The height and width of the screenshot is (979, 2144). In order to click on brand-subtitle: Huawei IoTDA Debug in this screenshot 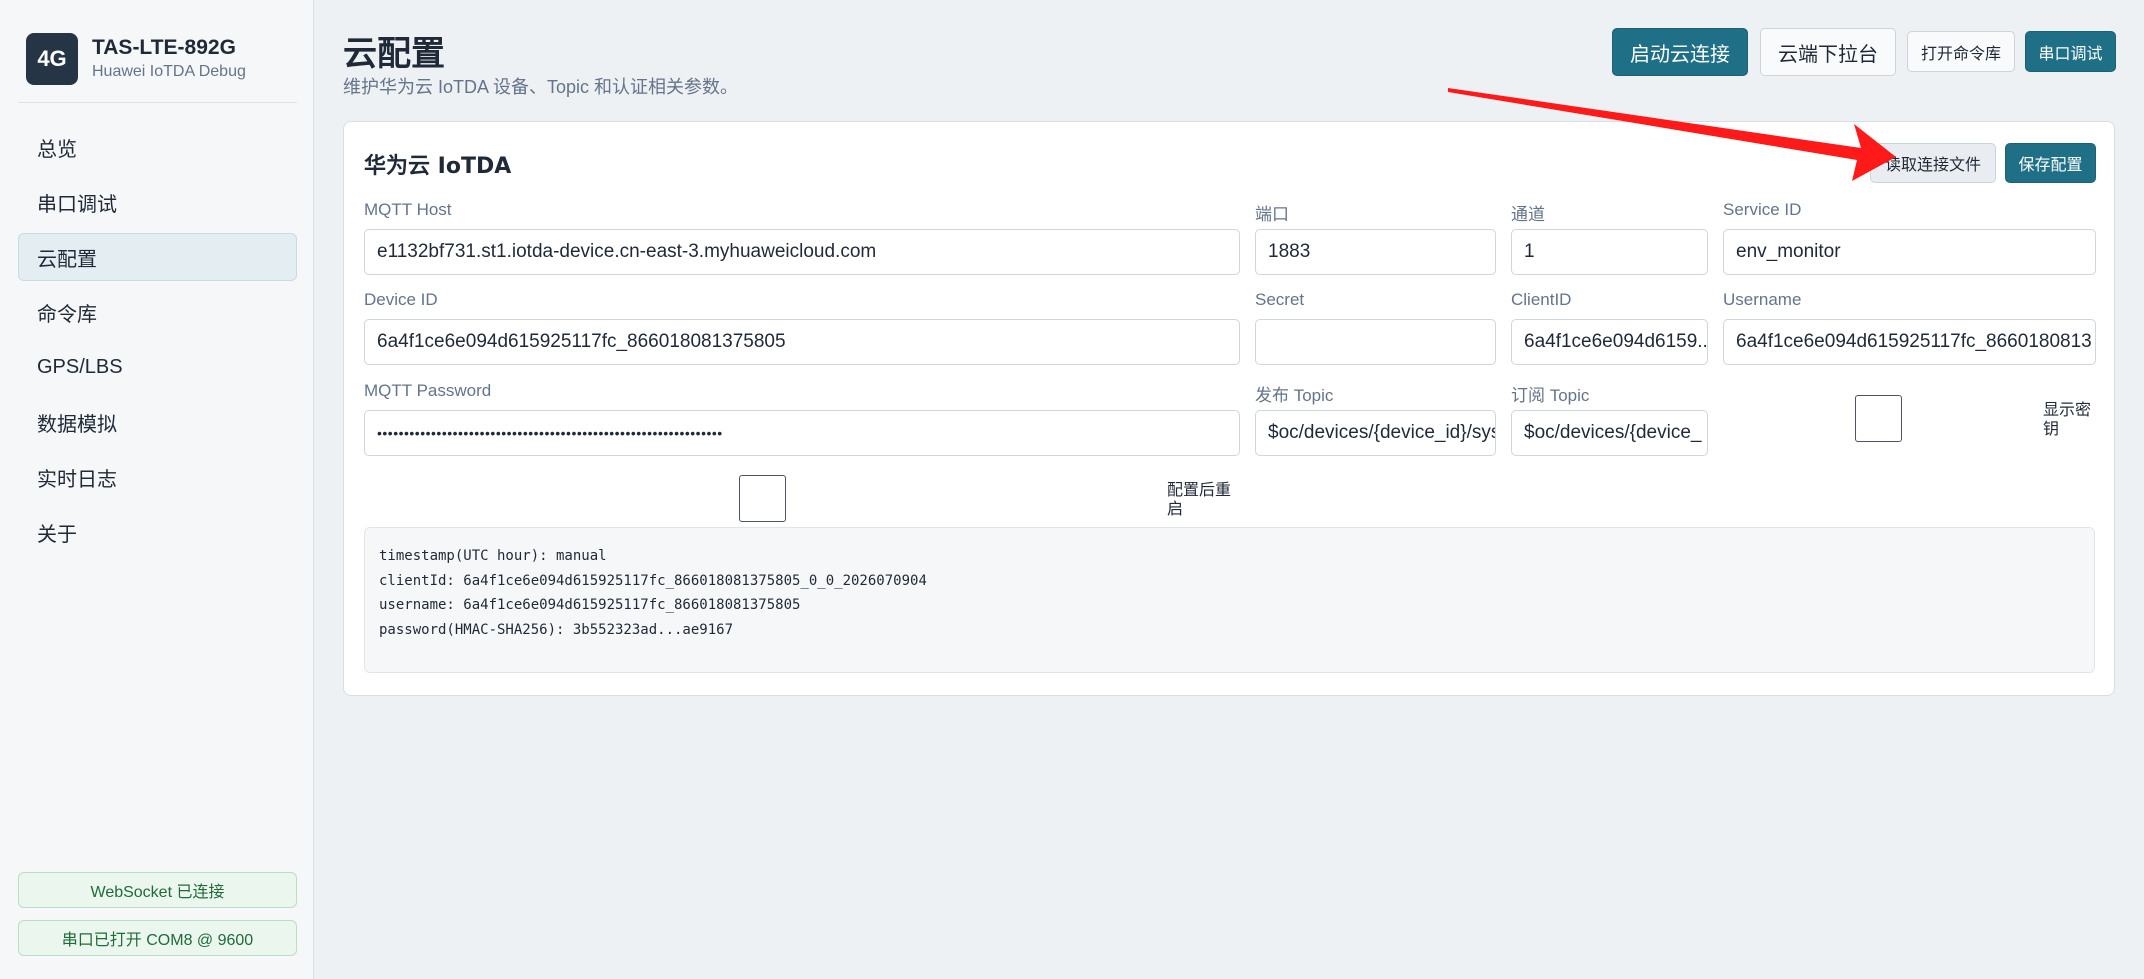, I will do `click(169, 71)`.